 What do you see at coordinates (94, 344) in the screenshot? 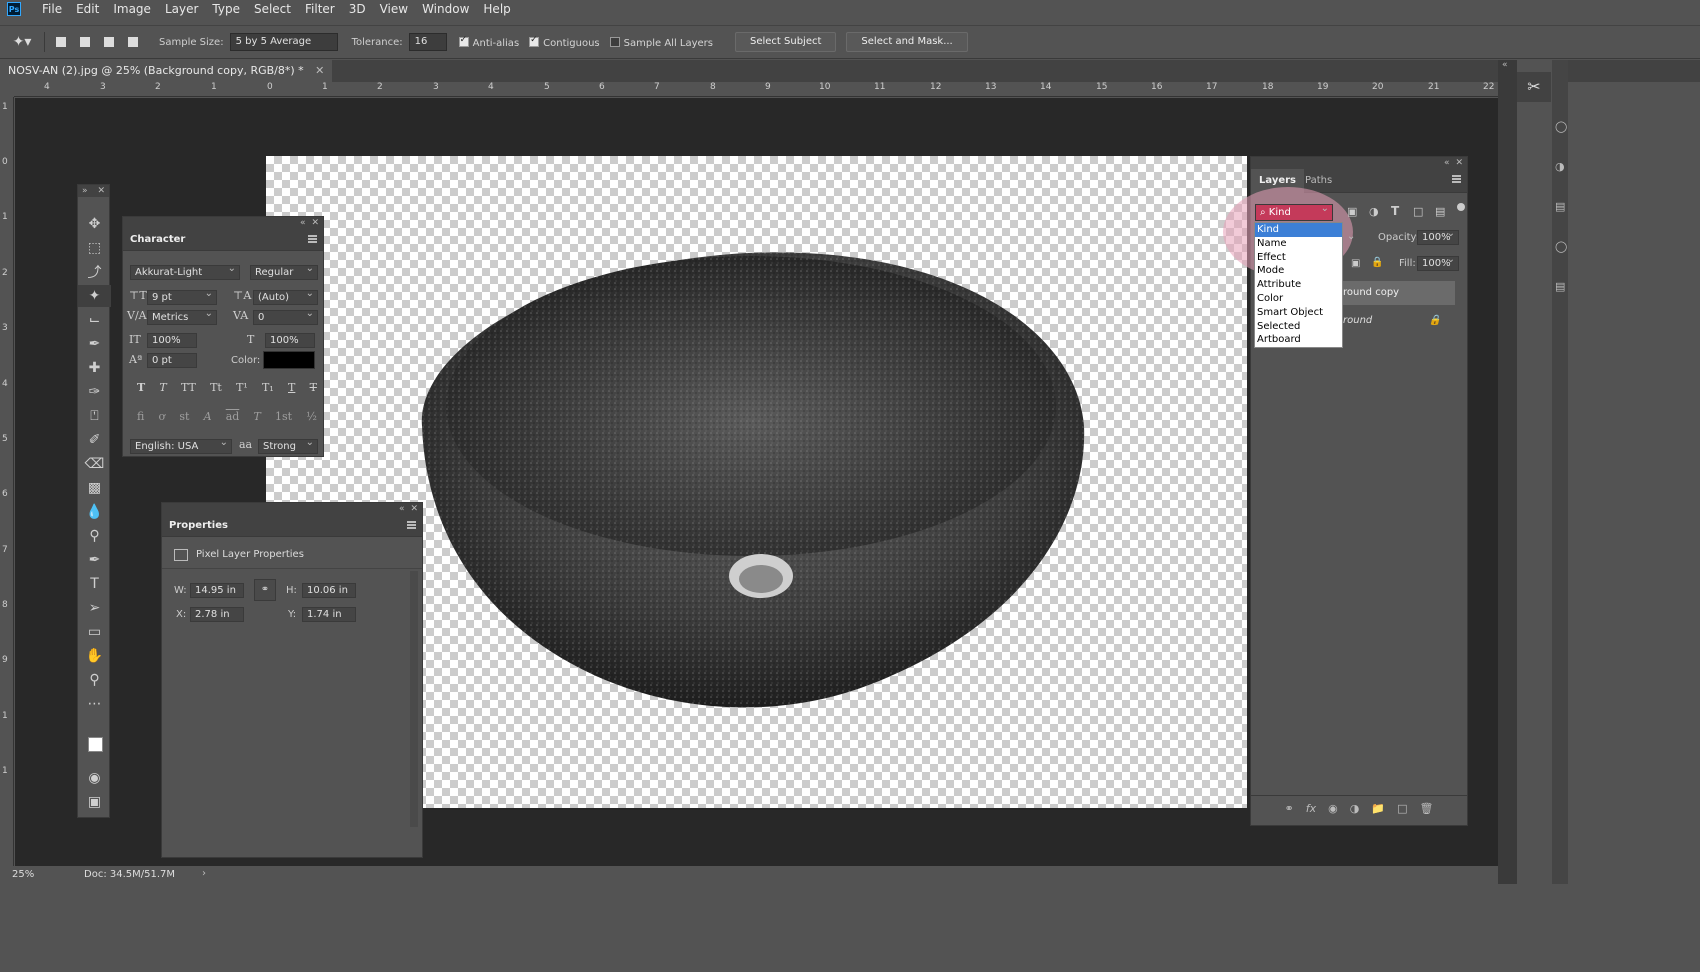
I see `eyedropper-tool-icon: ✒` at bounding box center [94, 344].